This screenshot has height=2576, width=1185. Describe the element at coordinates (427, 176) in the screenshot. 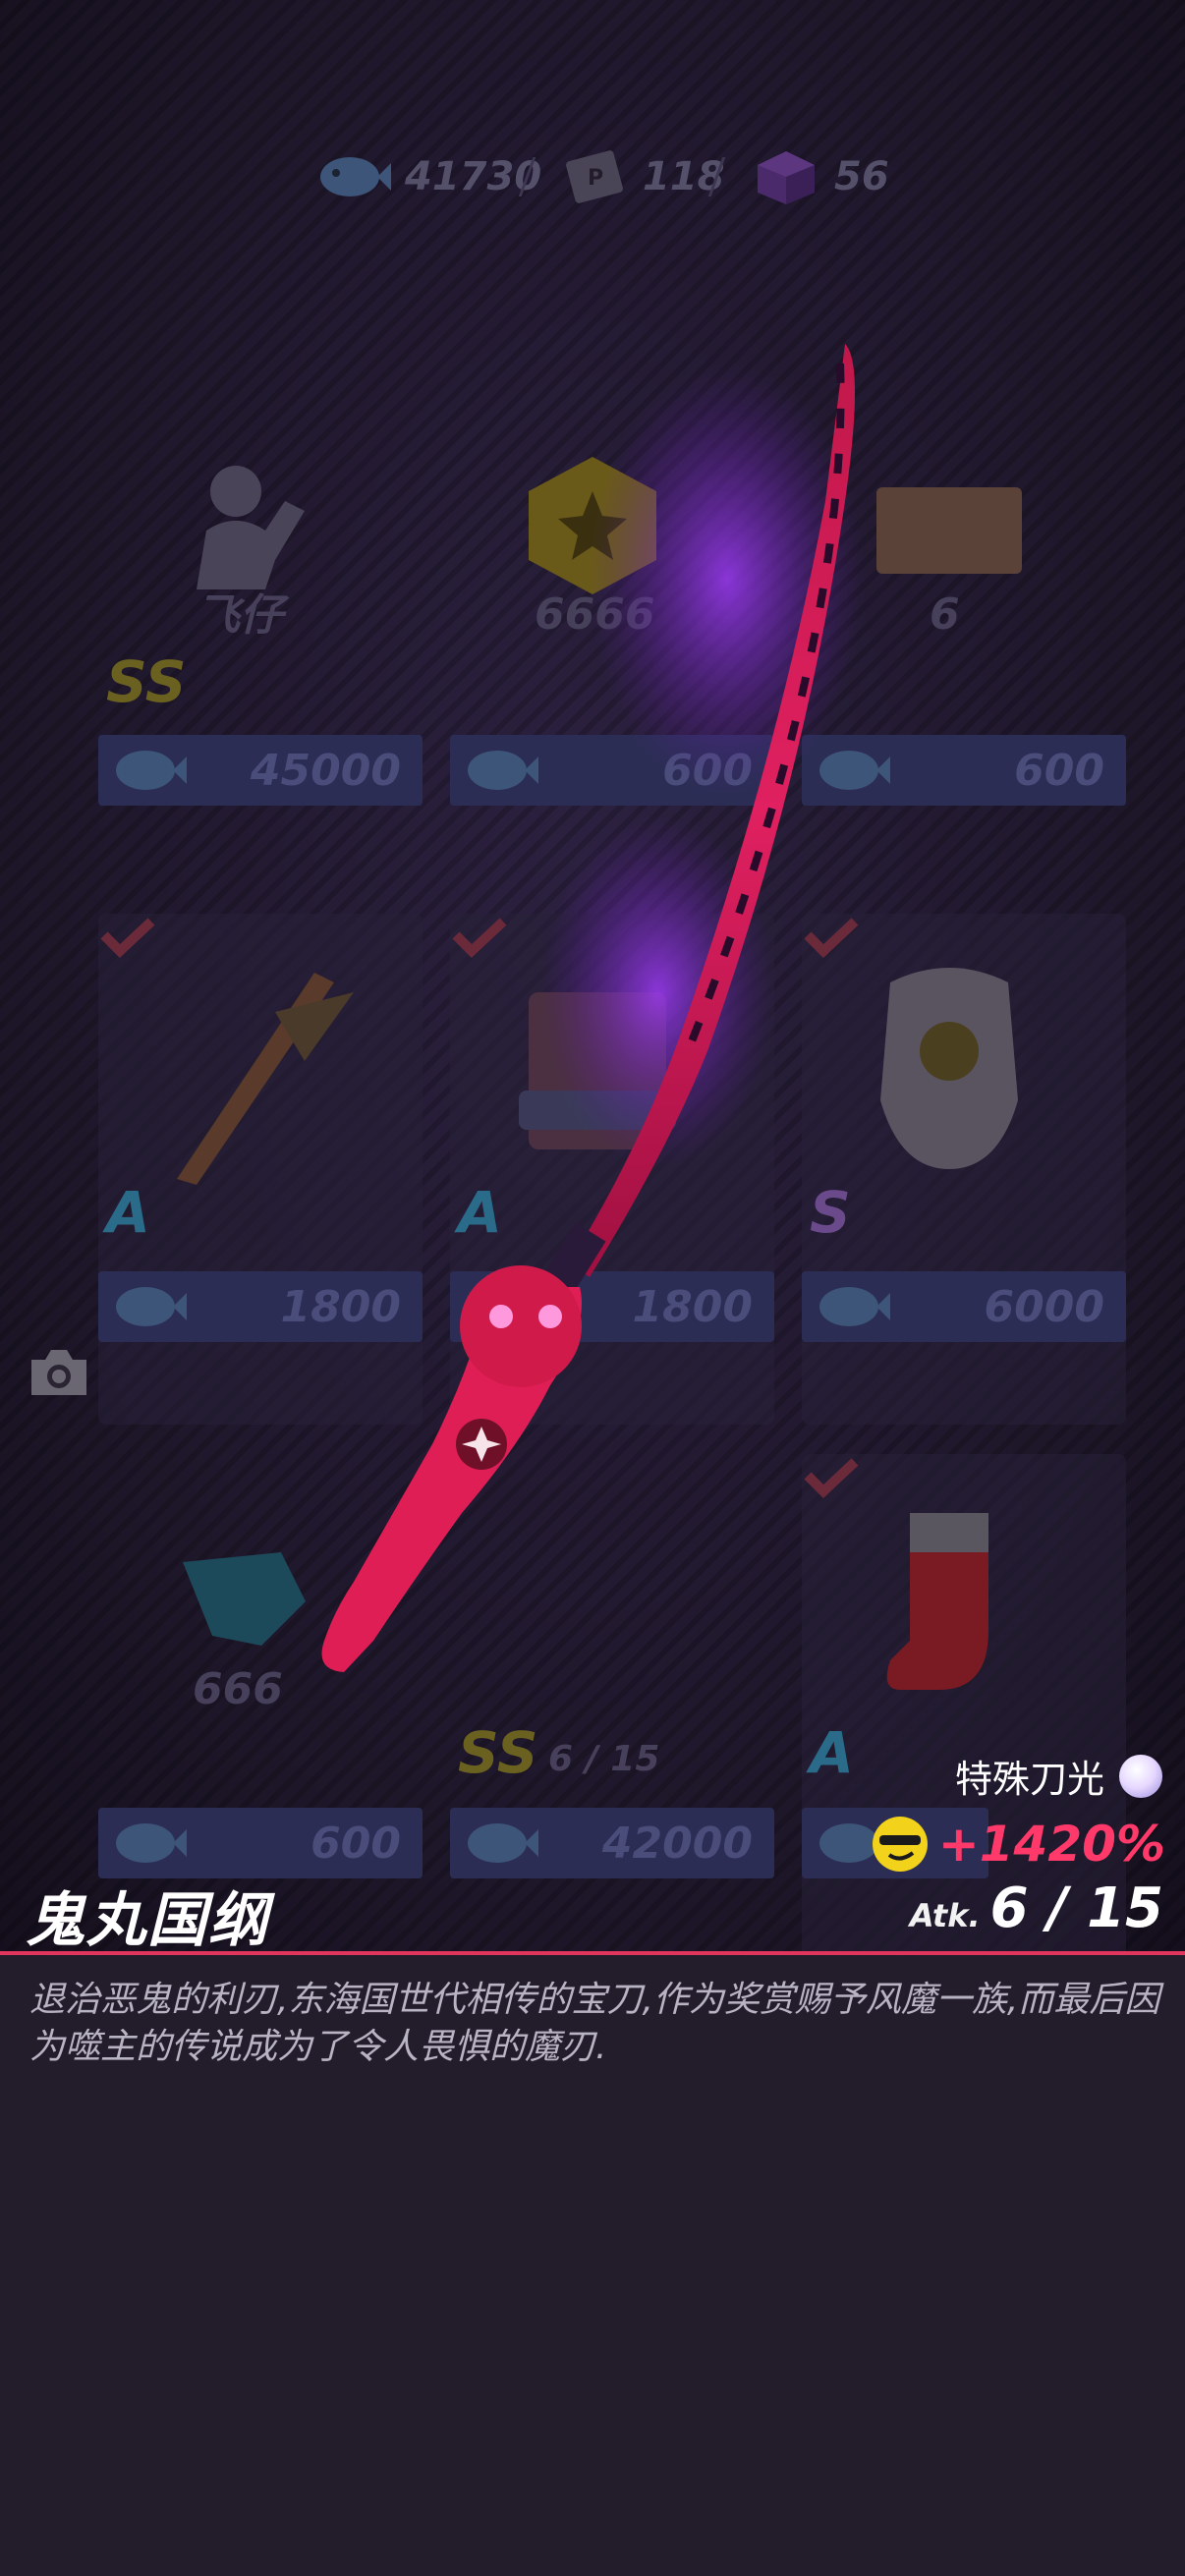

I see `currency-fish: 41730` at that location.